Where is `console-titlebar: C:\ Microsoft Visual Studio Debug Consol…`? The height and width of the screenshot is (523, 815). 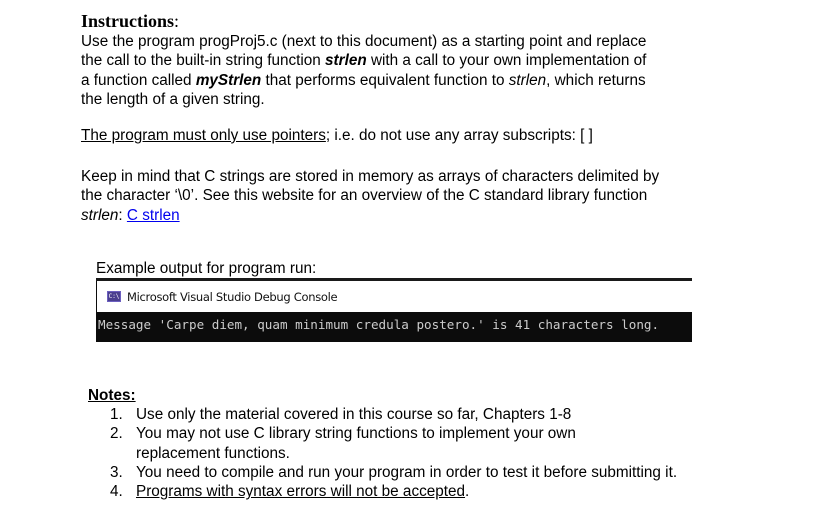
console-titlebar: C:\ Microsoft Visual Studio Debug Consol… is located at coordinates (394, 296).